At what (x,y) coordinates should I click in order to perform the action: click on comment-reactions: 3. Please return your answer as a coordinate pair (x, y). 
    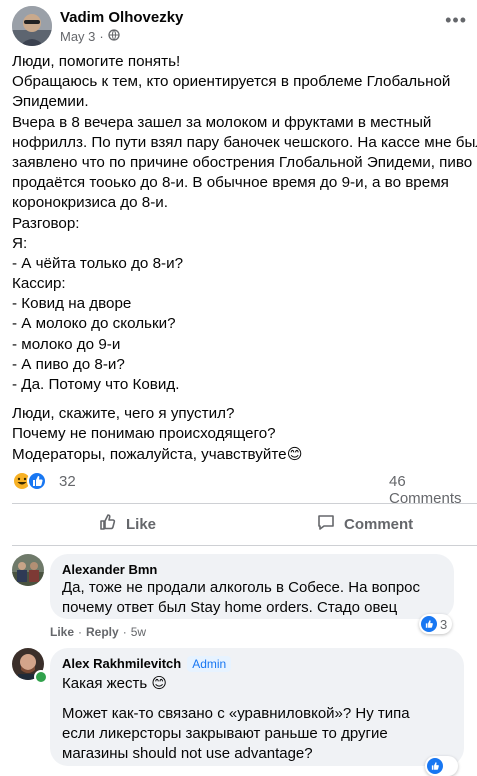
    Looking at the image, I should click on (436, 624).